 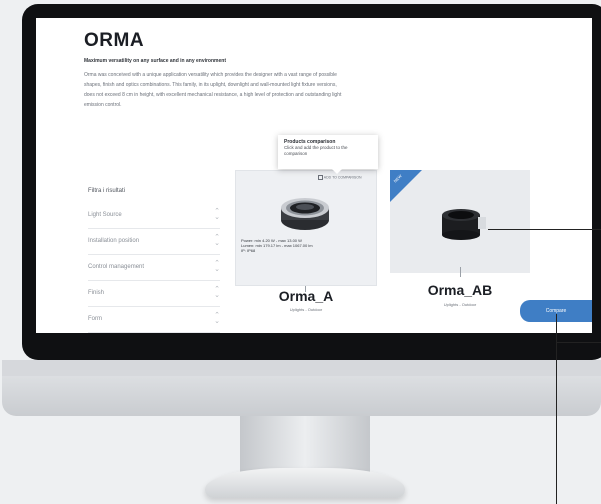 I want to click on filter-installation-position: Installation position ⌃ ⌄, so click(x=154, y=243).